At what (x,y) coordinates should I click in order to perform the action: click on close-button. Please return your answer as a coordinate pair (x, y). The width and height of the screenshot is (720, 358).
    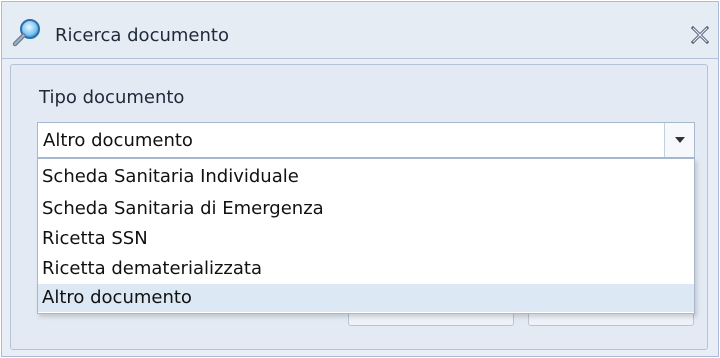
    Looking at the image, I should click on (700, 35).